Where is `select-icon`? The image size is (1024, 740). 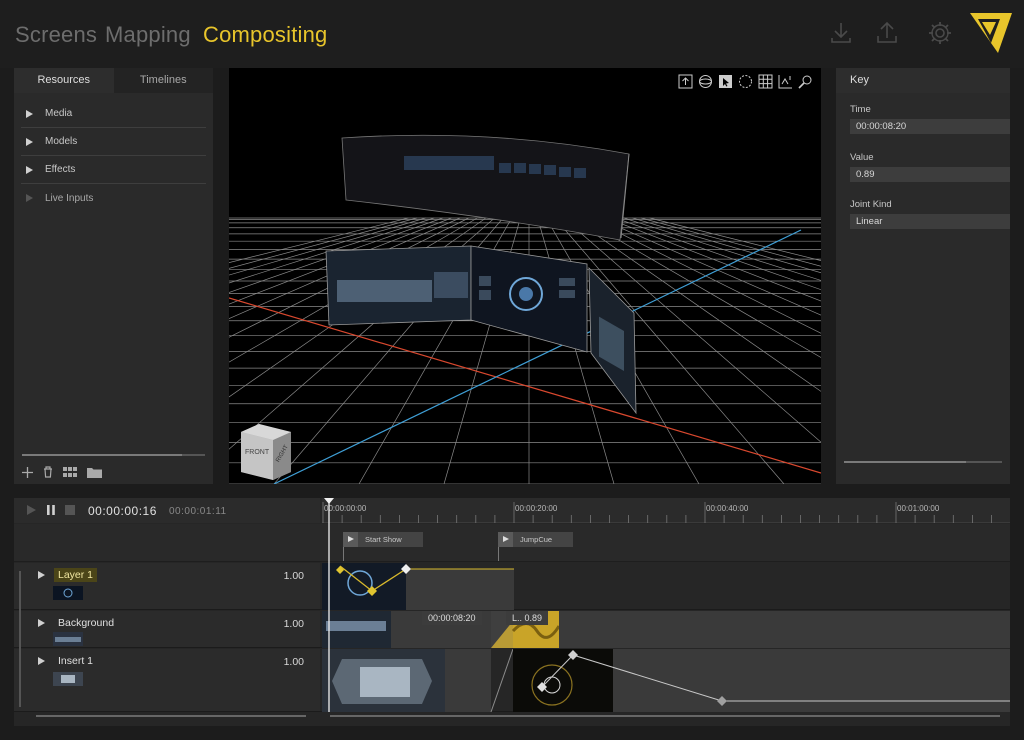 select-icon is located at coordinates (725, 81).